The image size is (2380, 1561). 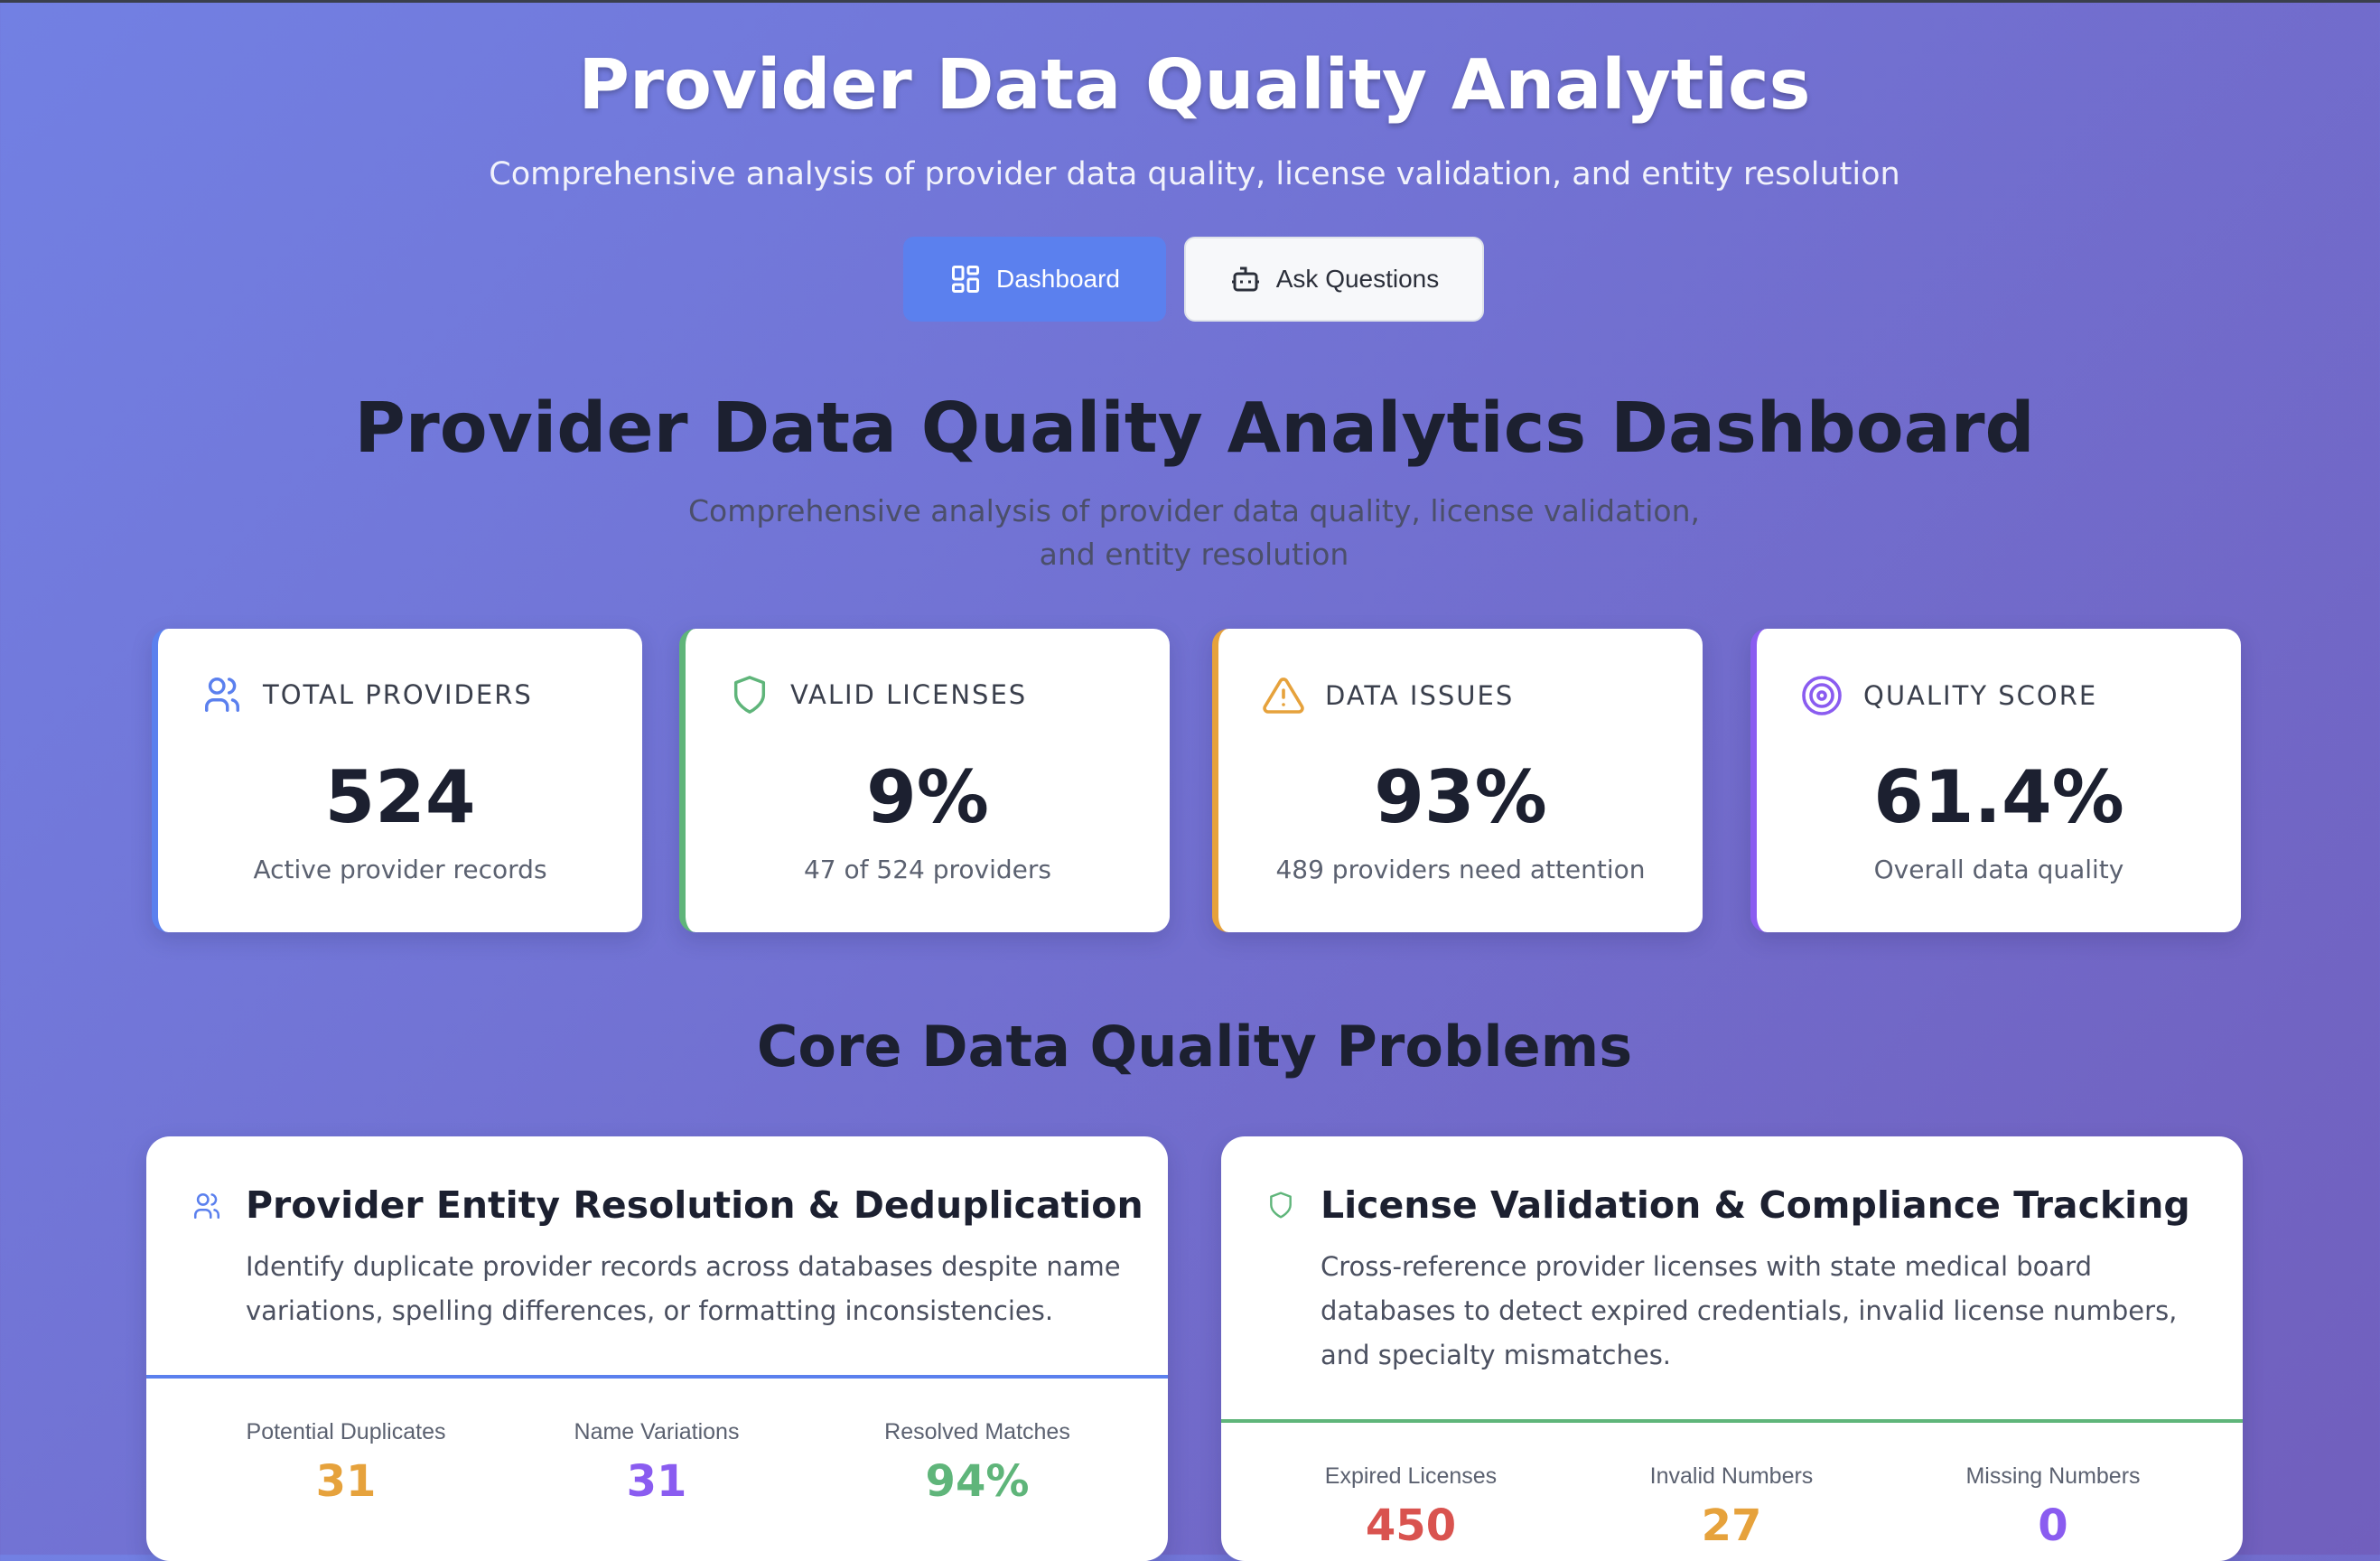 I want to click on stat-card-quality-score: QUALITY SCORE 61.4% Overall data quality, so click(x=1995, y=780).